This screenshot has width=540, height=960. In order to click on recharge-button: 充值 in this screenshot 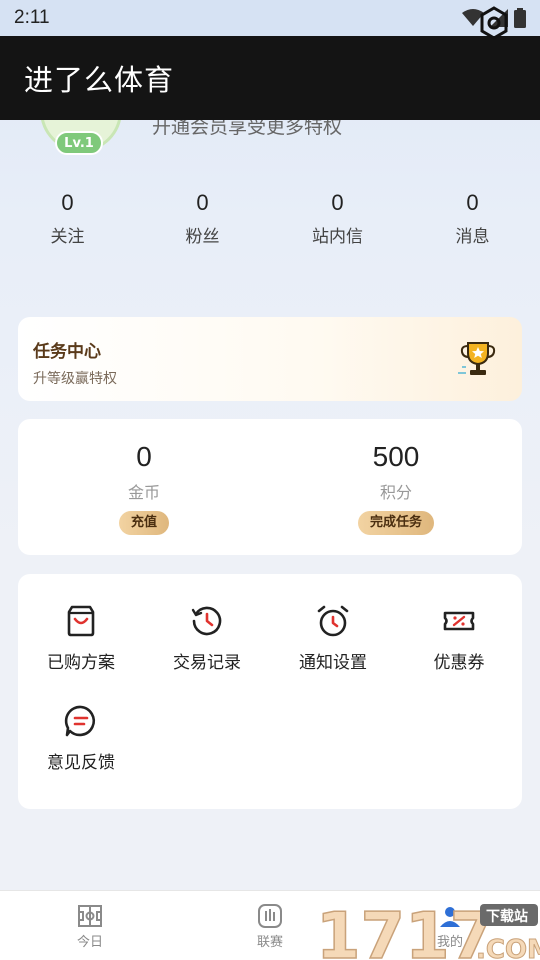, I will do `click(143, 523)`.